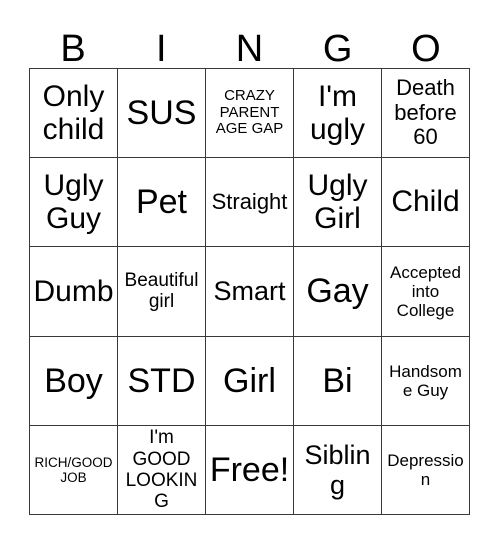 The width and height of the screenshot is (500, 544). What do you see at coordinates (426, 49) in the screenshot?
I see `bingo-header-letter-o: O` at bounding box center [426, 49].